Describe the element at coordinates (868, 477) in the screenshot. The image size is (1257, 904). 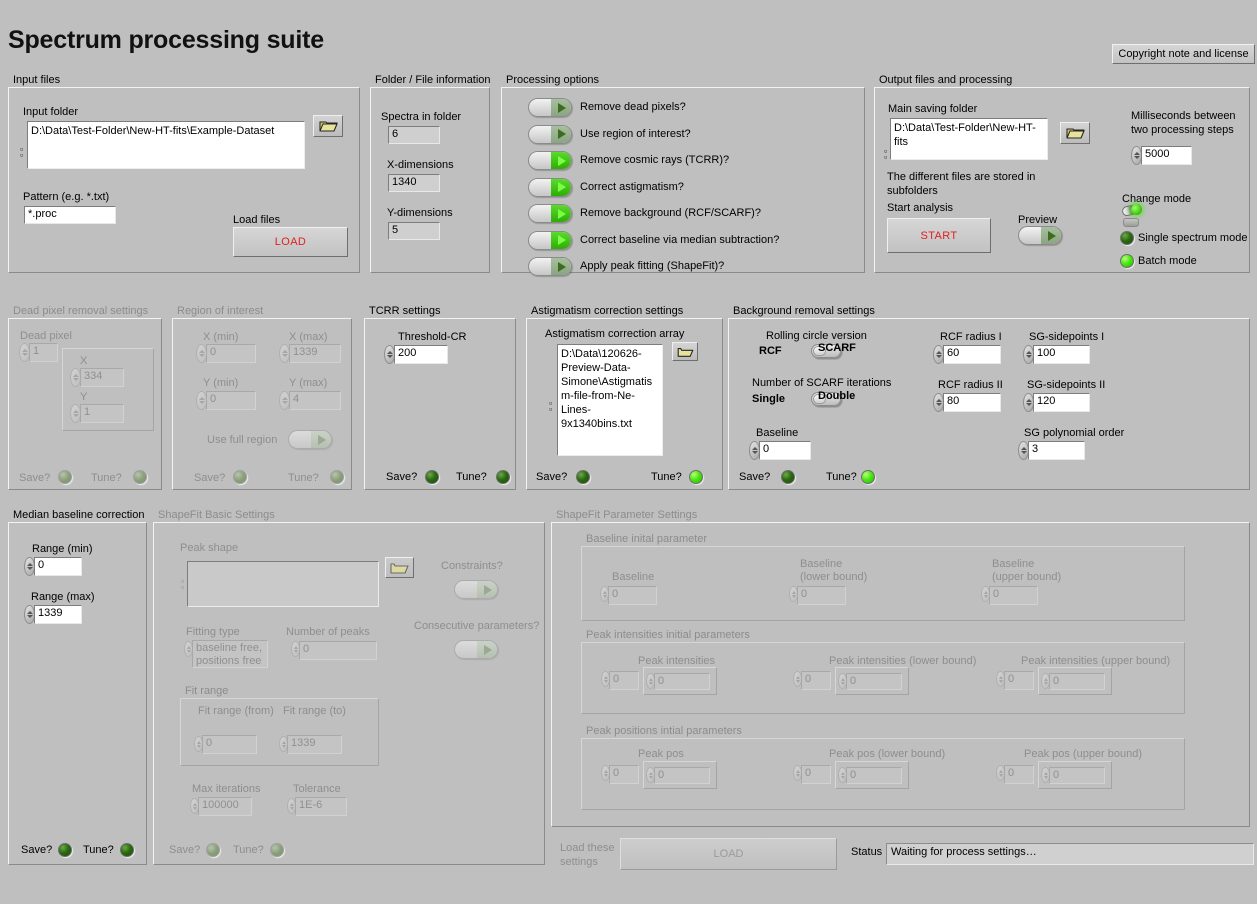
I see `background-tune-led` at that location.